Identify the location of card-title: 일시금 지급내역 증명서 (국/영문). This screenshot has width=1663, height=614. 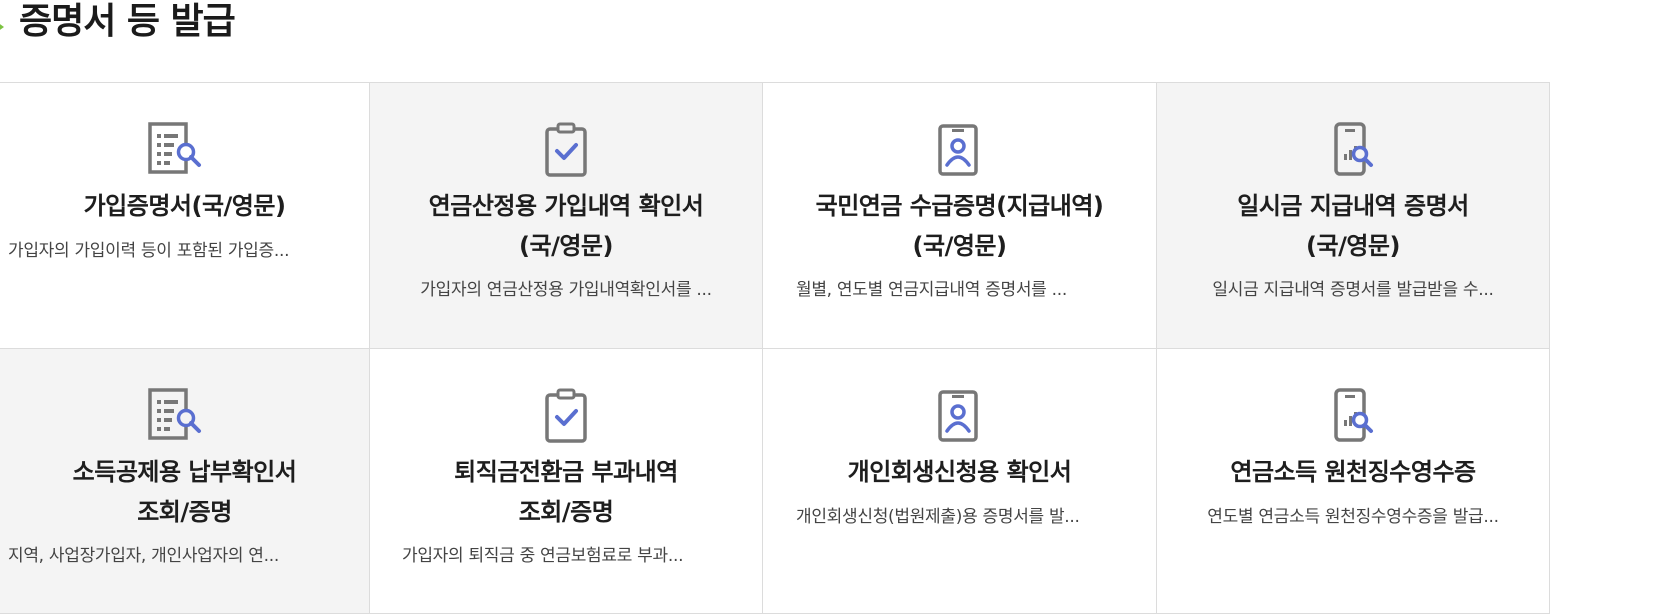
(1353, 226).